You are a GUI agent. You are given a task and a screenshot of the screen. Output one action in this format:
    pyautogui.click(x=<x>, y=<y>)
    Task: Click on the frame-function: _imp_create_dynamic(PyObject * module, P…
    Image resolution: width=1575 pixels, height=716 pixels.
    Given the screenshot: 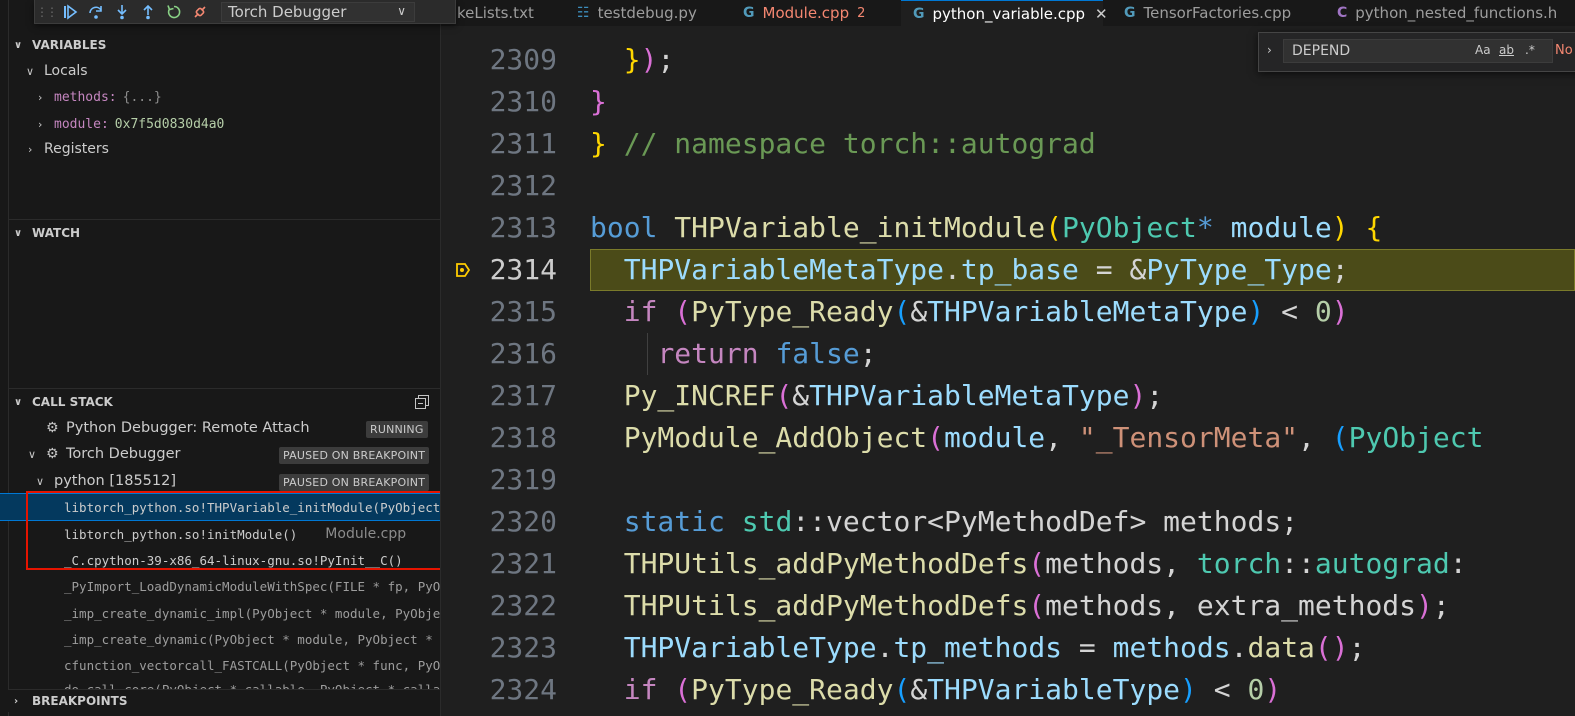 What is the action you would take?
    pyautogui.click(x=252, y=639)
    